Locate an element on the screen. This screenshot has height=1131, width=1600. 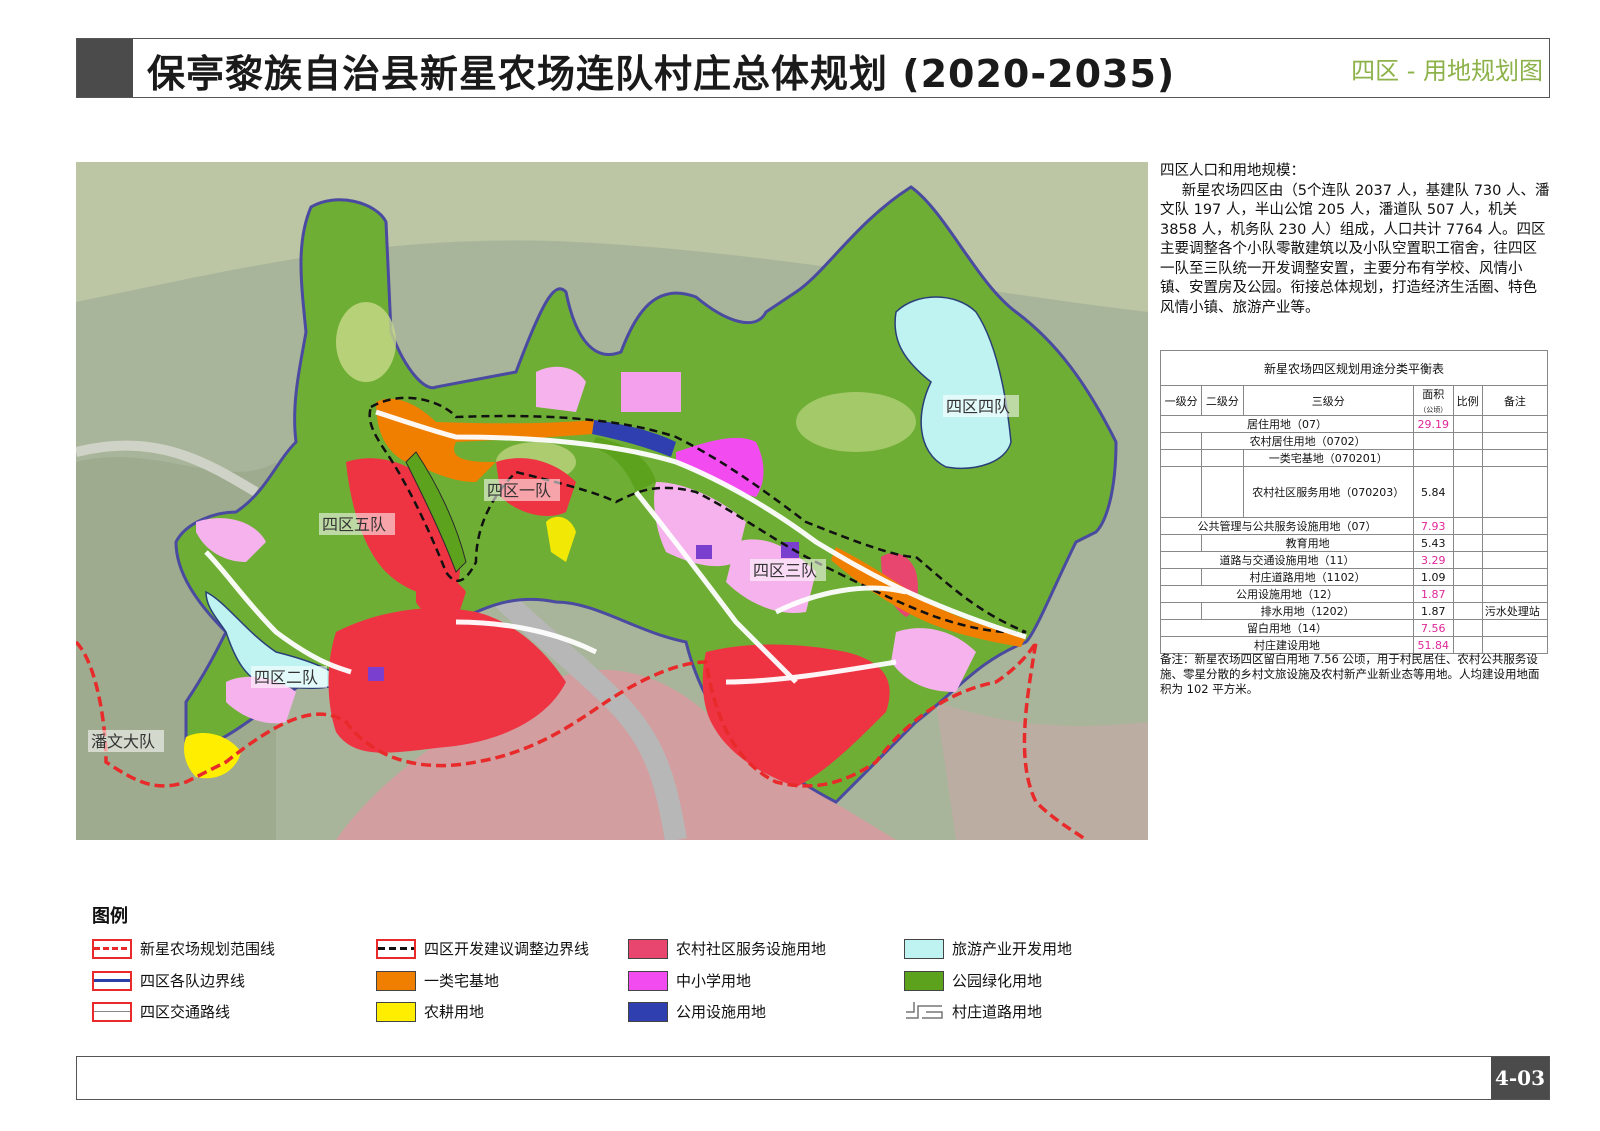
legend-item-team-boundary: 四区各队边界线 is located at coordinates (168, 980).